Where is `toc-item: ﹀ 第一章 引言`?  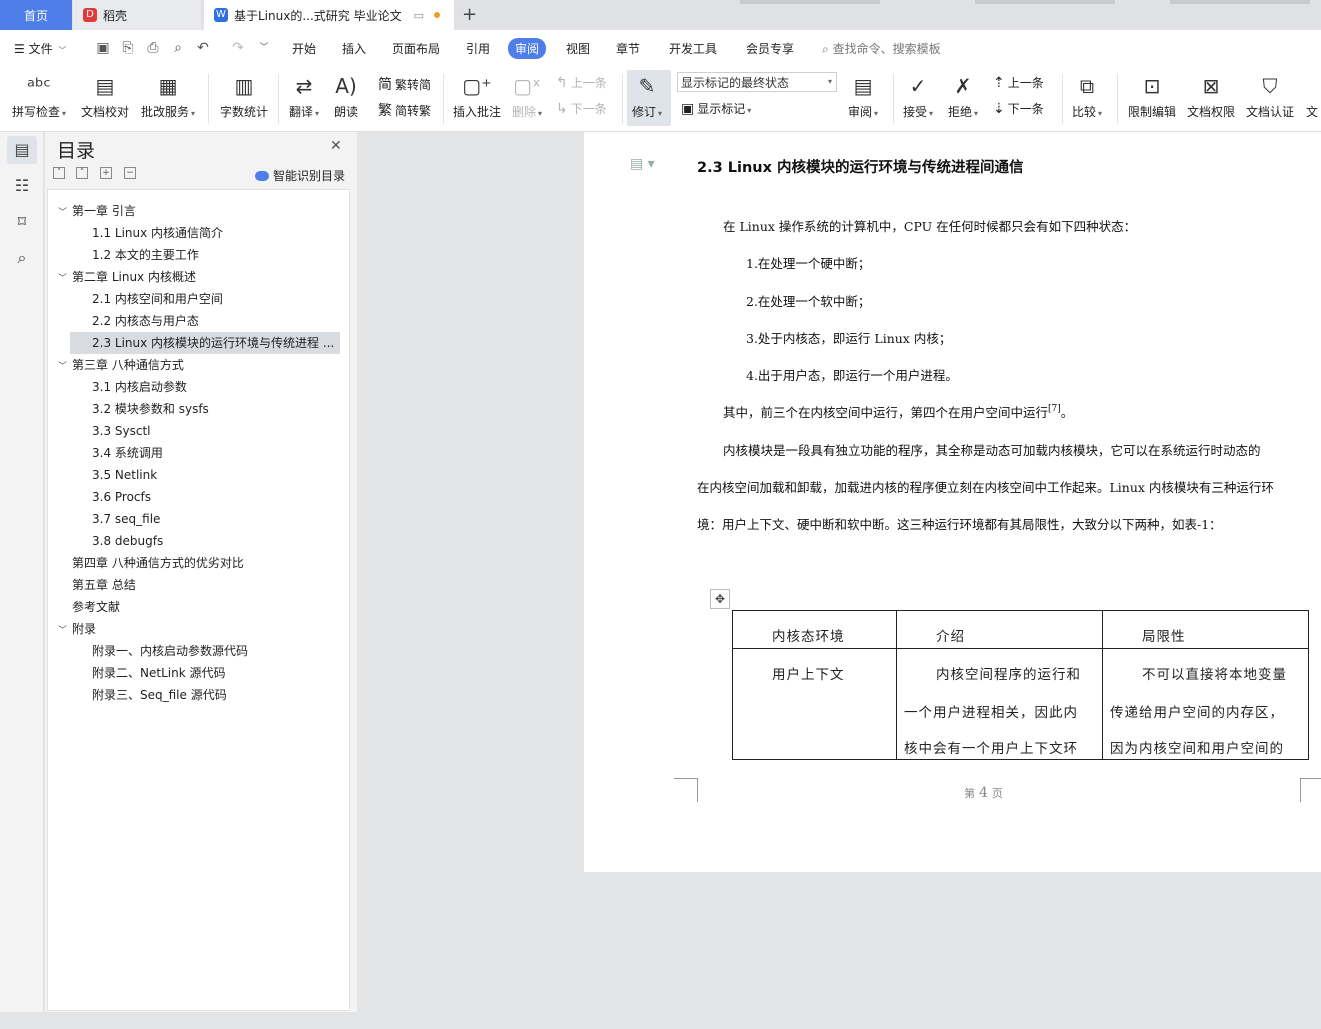 toc-item: ﹀ 第一章 引言 is located at coordinates (199, 211).